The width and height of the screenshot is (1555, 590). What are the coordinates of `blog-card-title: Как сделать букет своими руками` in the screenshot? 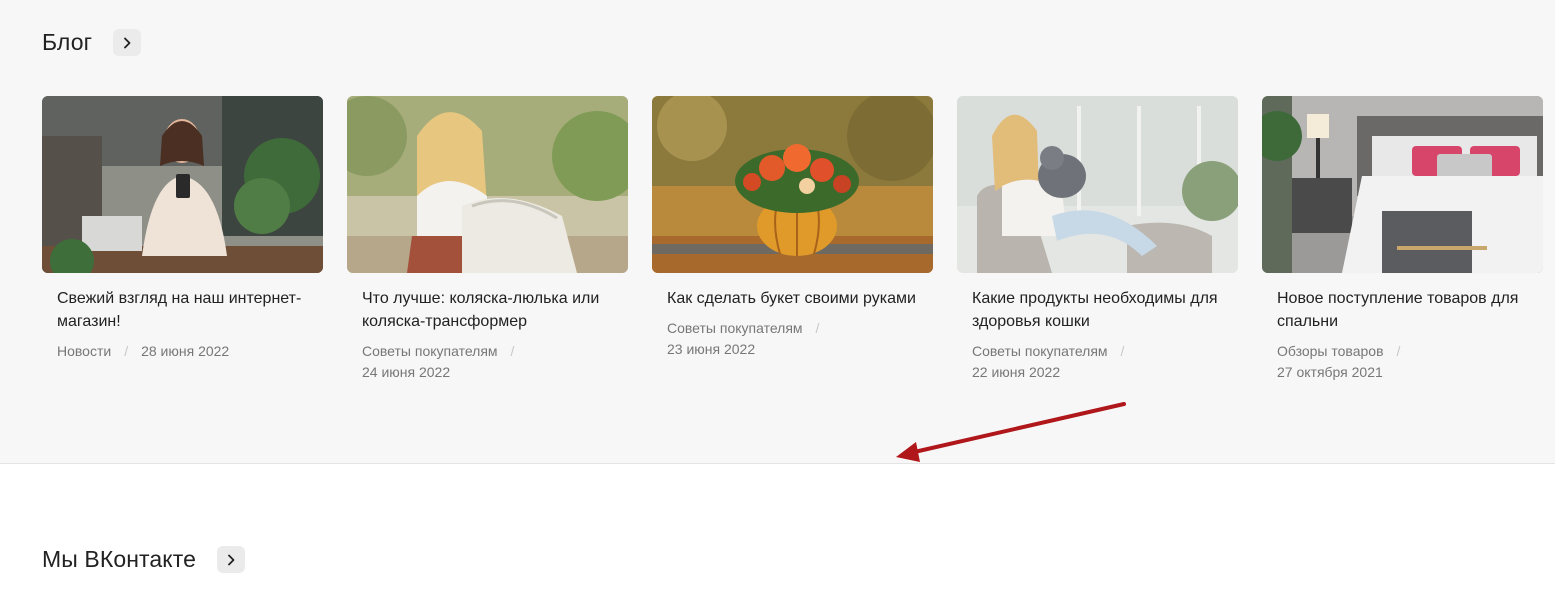 It's located at (797, 298).